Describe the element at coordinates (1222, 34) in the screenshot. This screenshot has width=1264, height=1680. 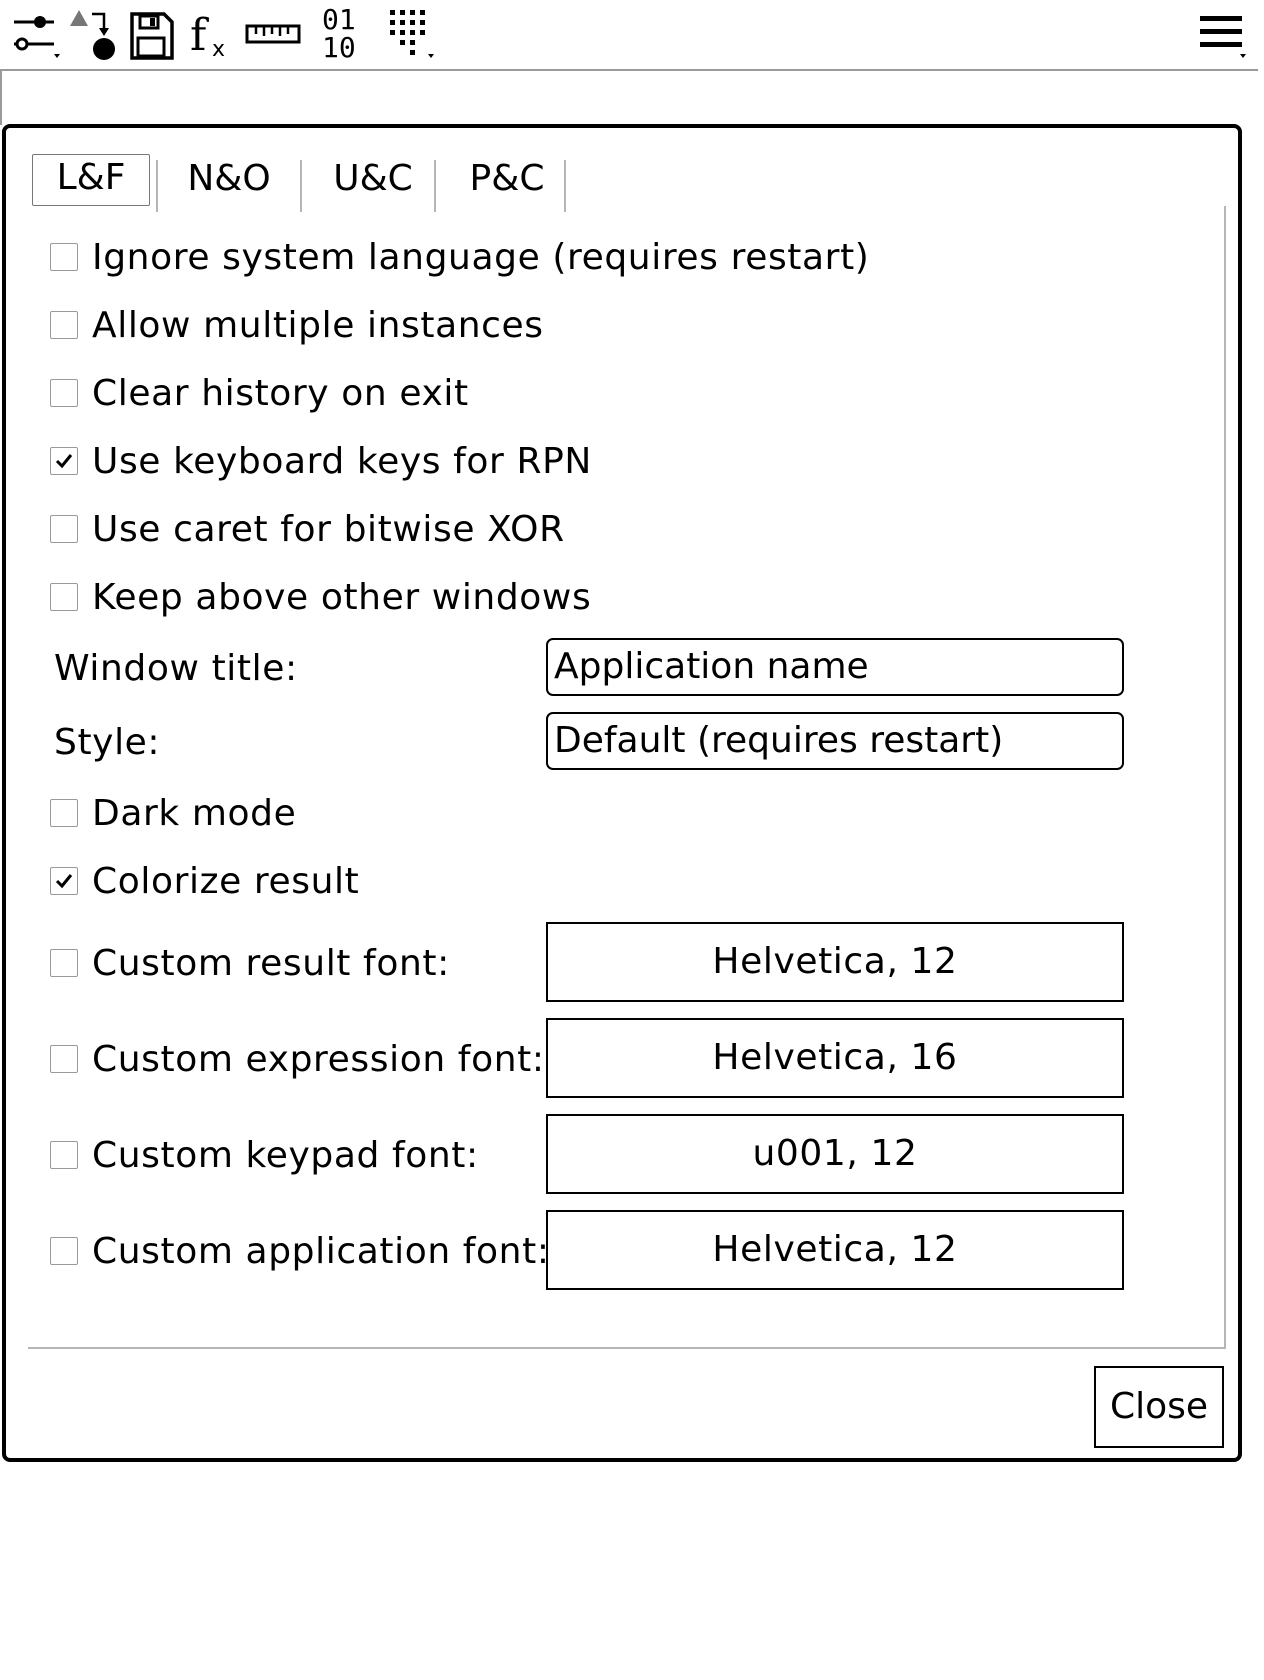
I see `hamburger-menu-icon` at that location.